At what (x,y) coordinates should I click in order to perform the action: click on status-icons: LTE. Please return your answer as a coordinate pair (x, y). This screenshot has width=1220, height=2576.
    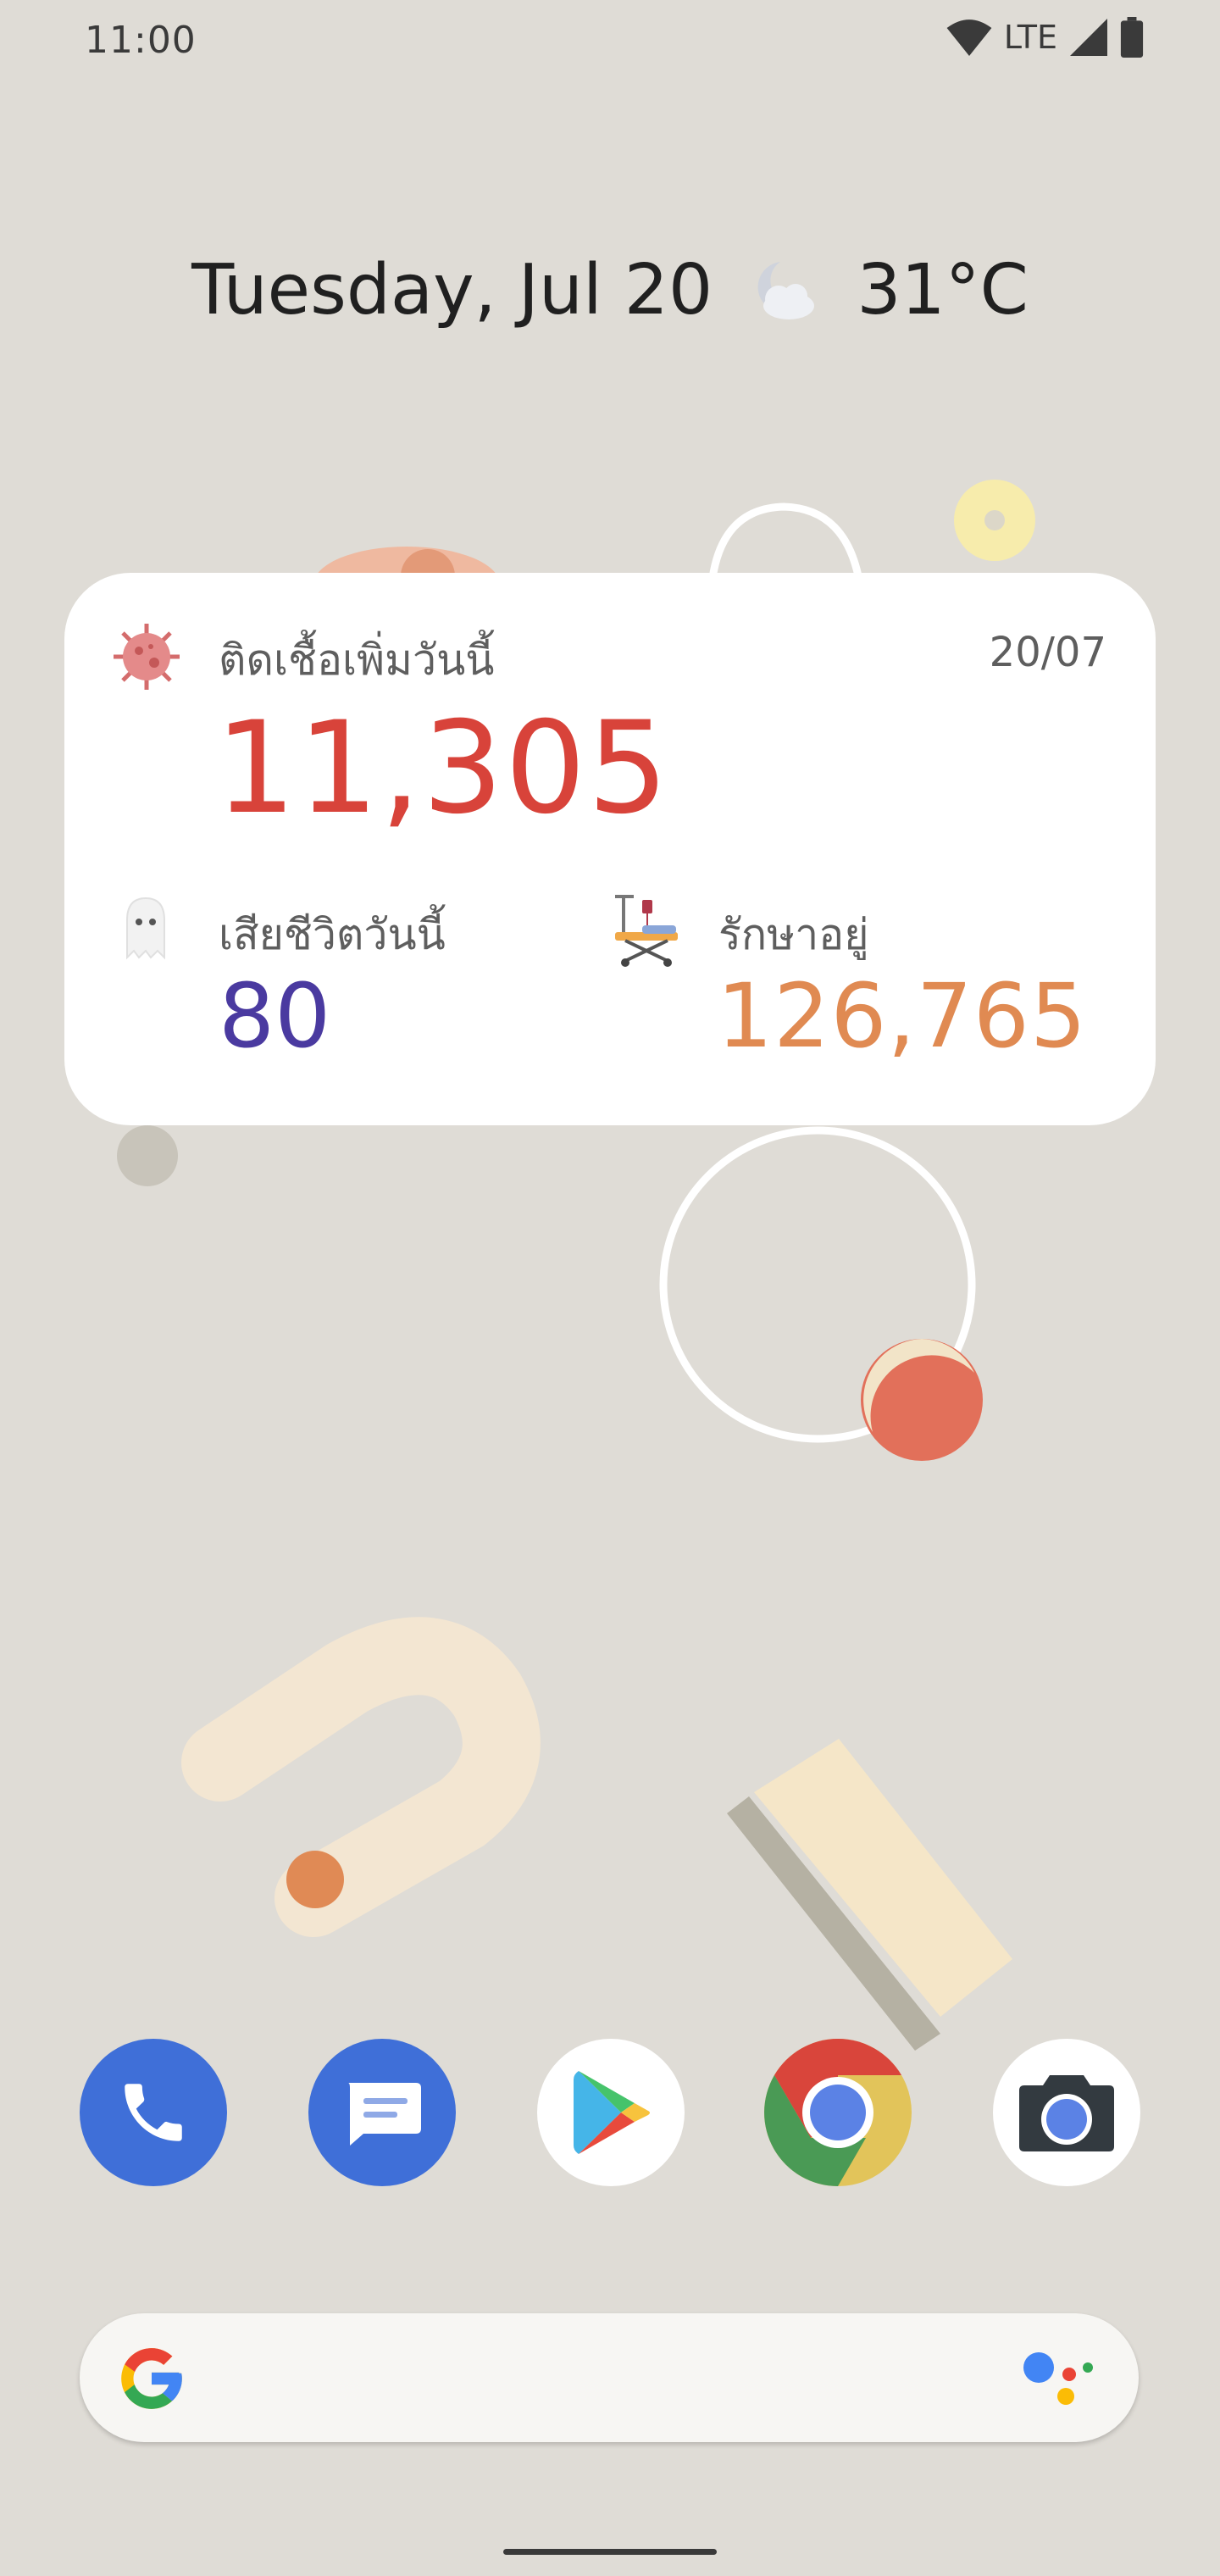
    Looking at the image, I should click on (1045, 37).